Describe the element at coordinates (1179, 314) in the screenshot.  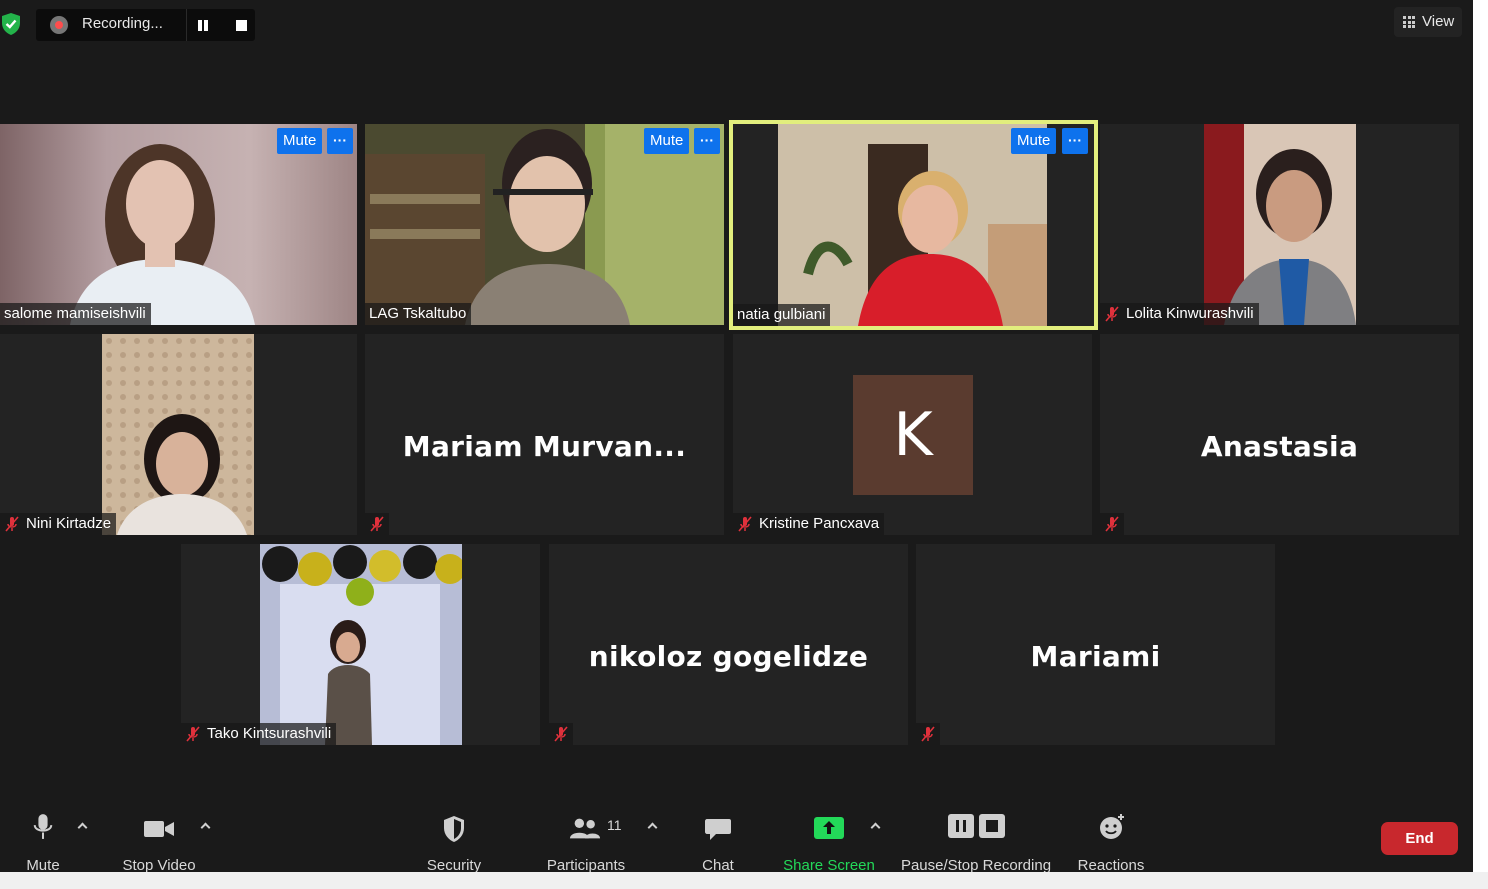
I see `participant-name: Lolita Kinwurashvili` at that location.